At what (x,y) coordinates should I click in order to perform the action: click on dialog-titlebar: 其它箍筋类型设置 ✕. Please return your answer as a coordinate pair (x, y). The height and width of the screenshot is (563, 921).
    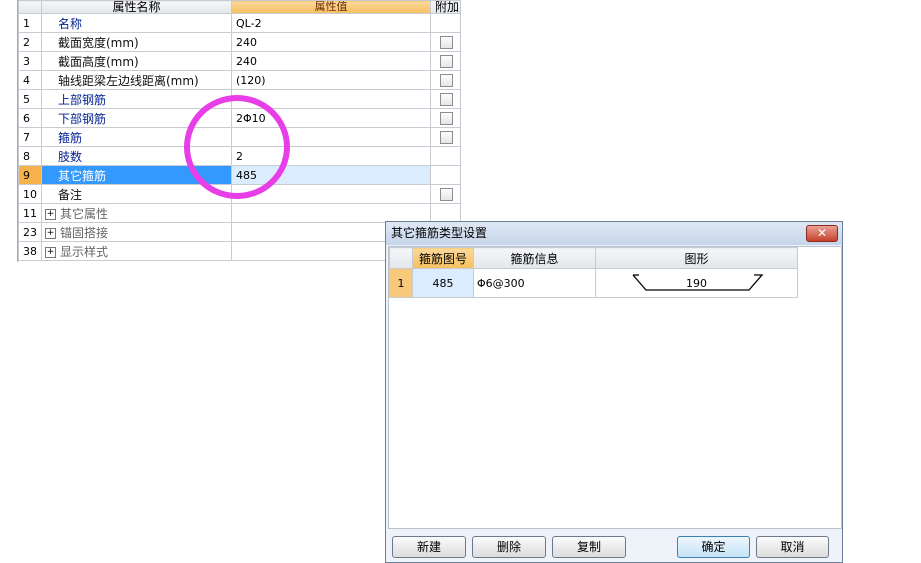
    Looking at the image, I should click on (614, 233).